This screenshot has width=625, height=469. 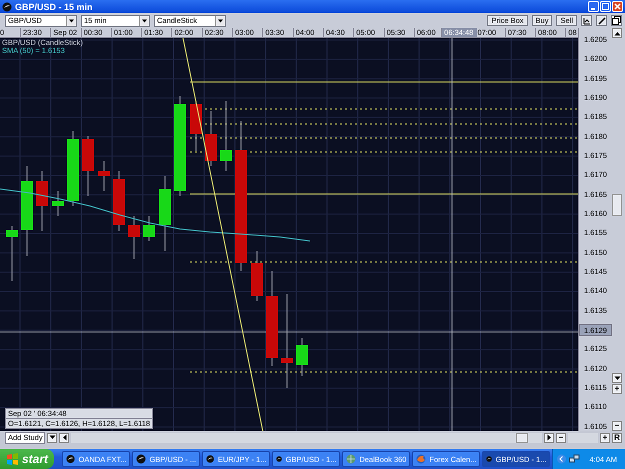 I want to click on scroll-down-button, so click(x=617, y=378).